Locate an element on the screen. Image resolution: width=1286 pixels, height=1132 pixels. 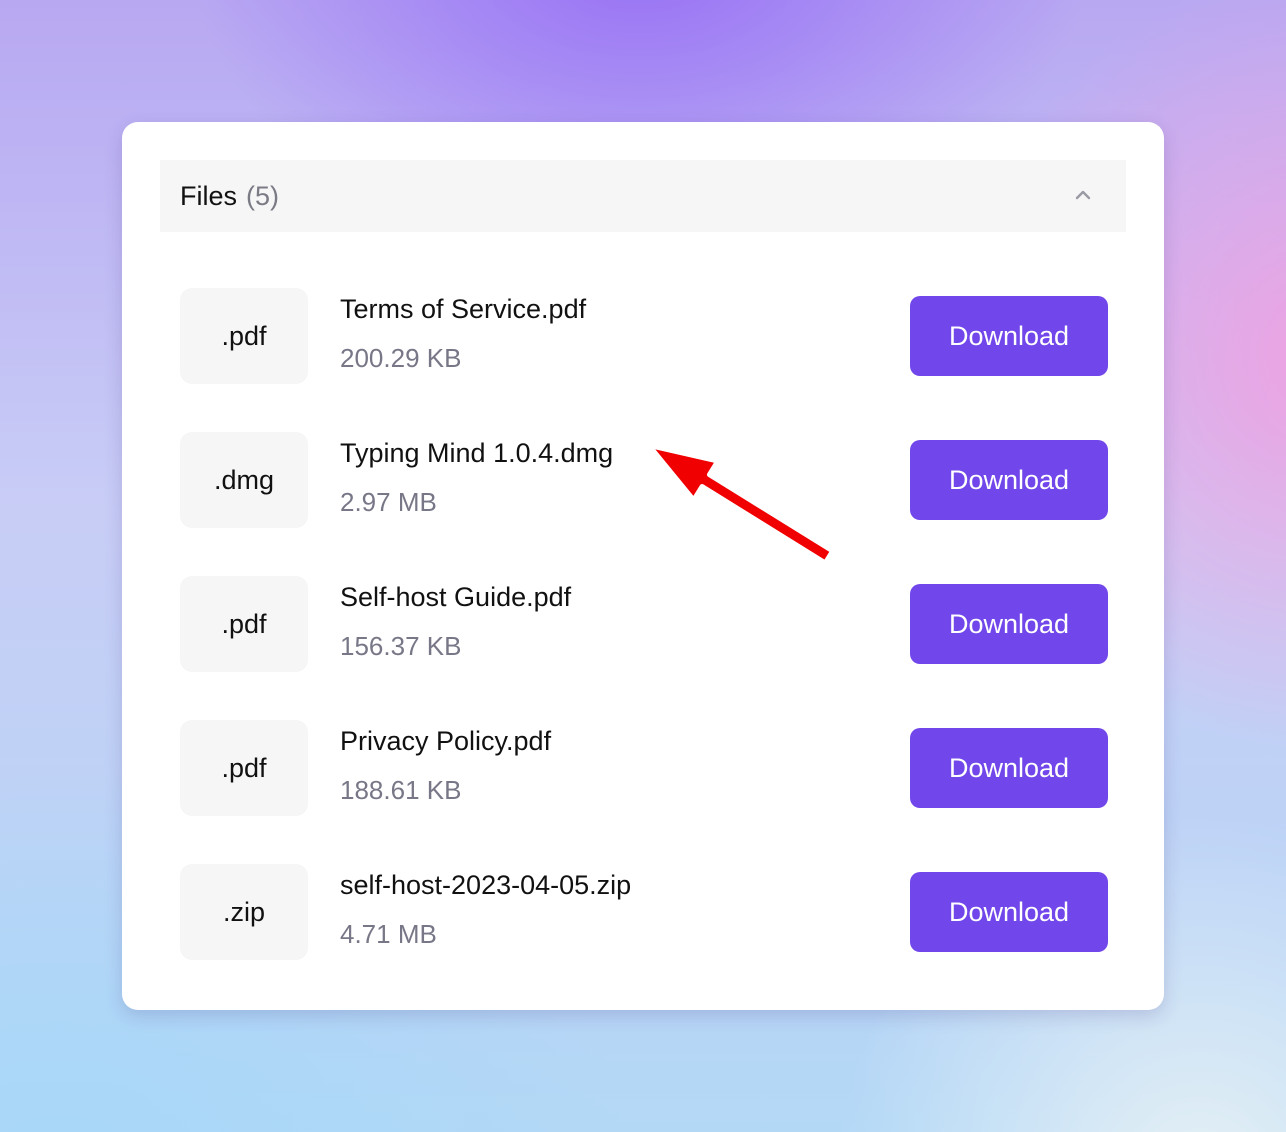
file-name: Terms of Service.pdf is located at coordinates (463, 309).